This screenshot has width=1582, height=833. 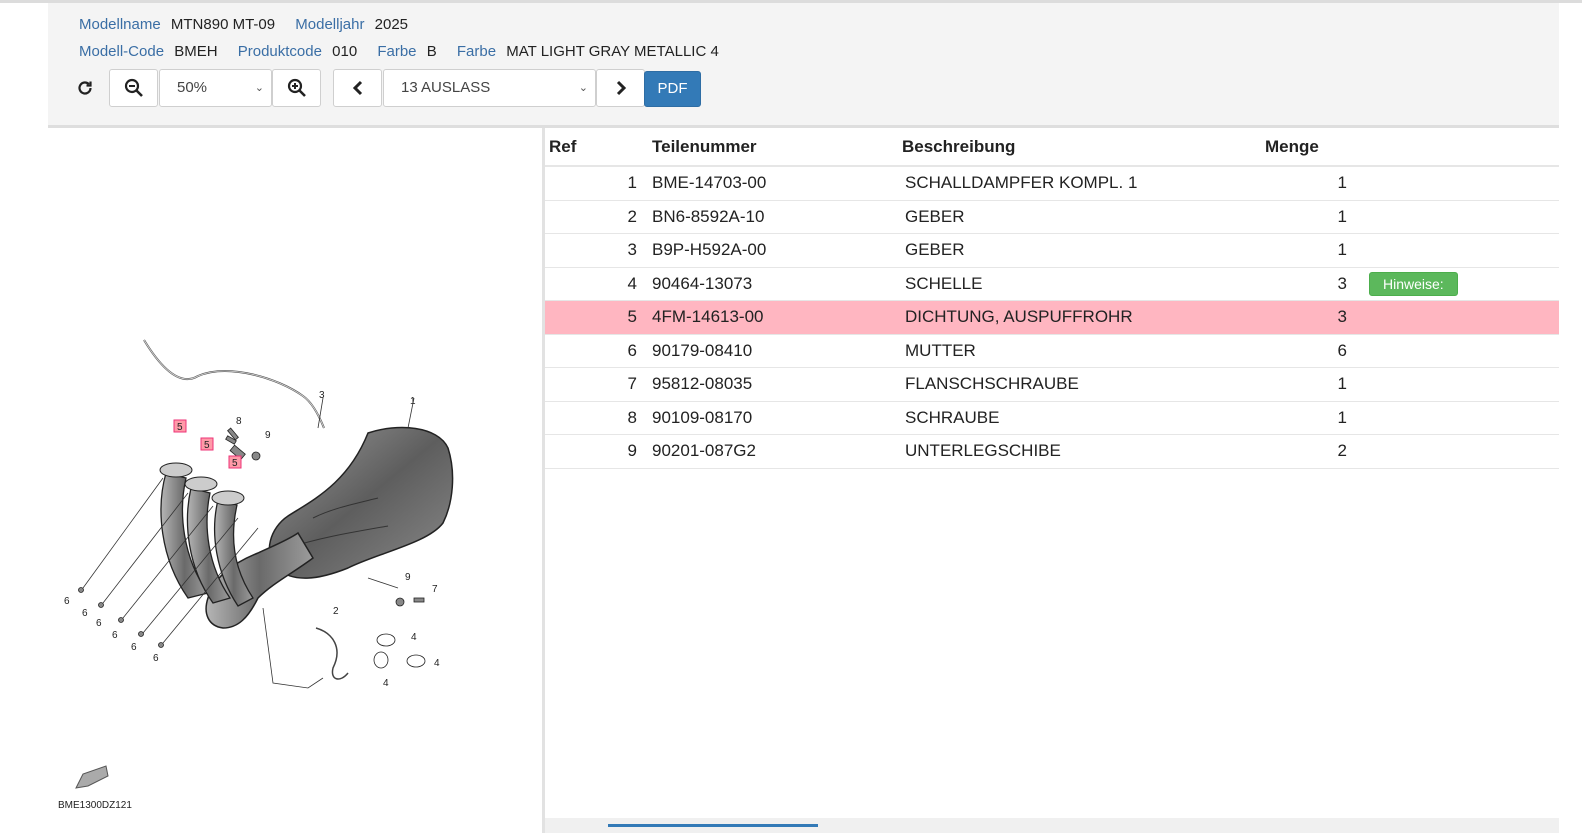 What do you see at coordinates (85, 88) in the screenshot?
I see `reset-button` at bounding box center [85, 88].